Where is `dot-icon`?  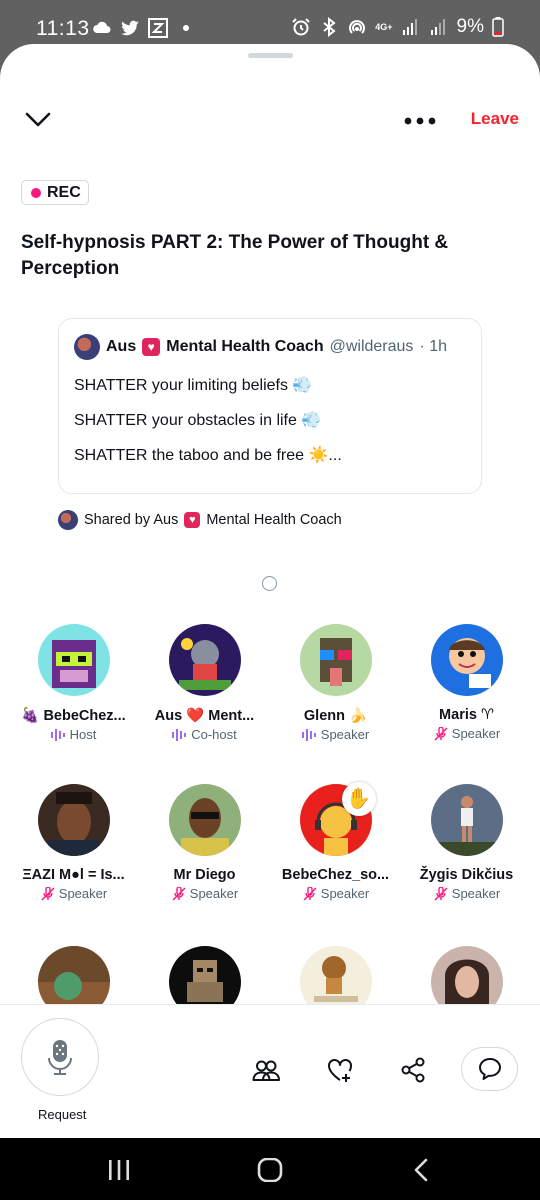
dot-icon is located at coordinates (186, 28).